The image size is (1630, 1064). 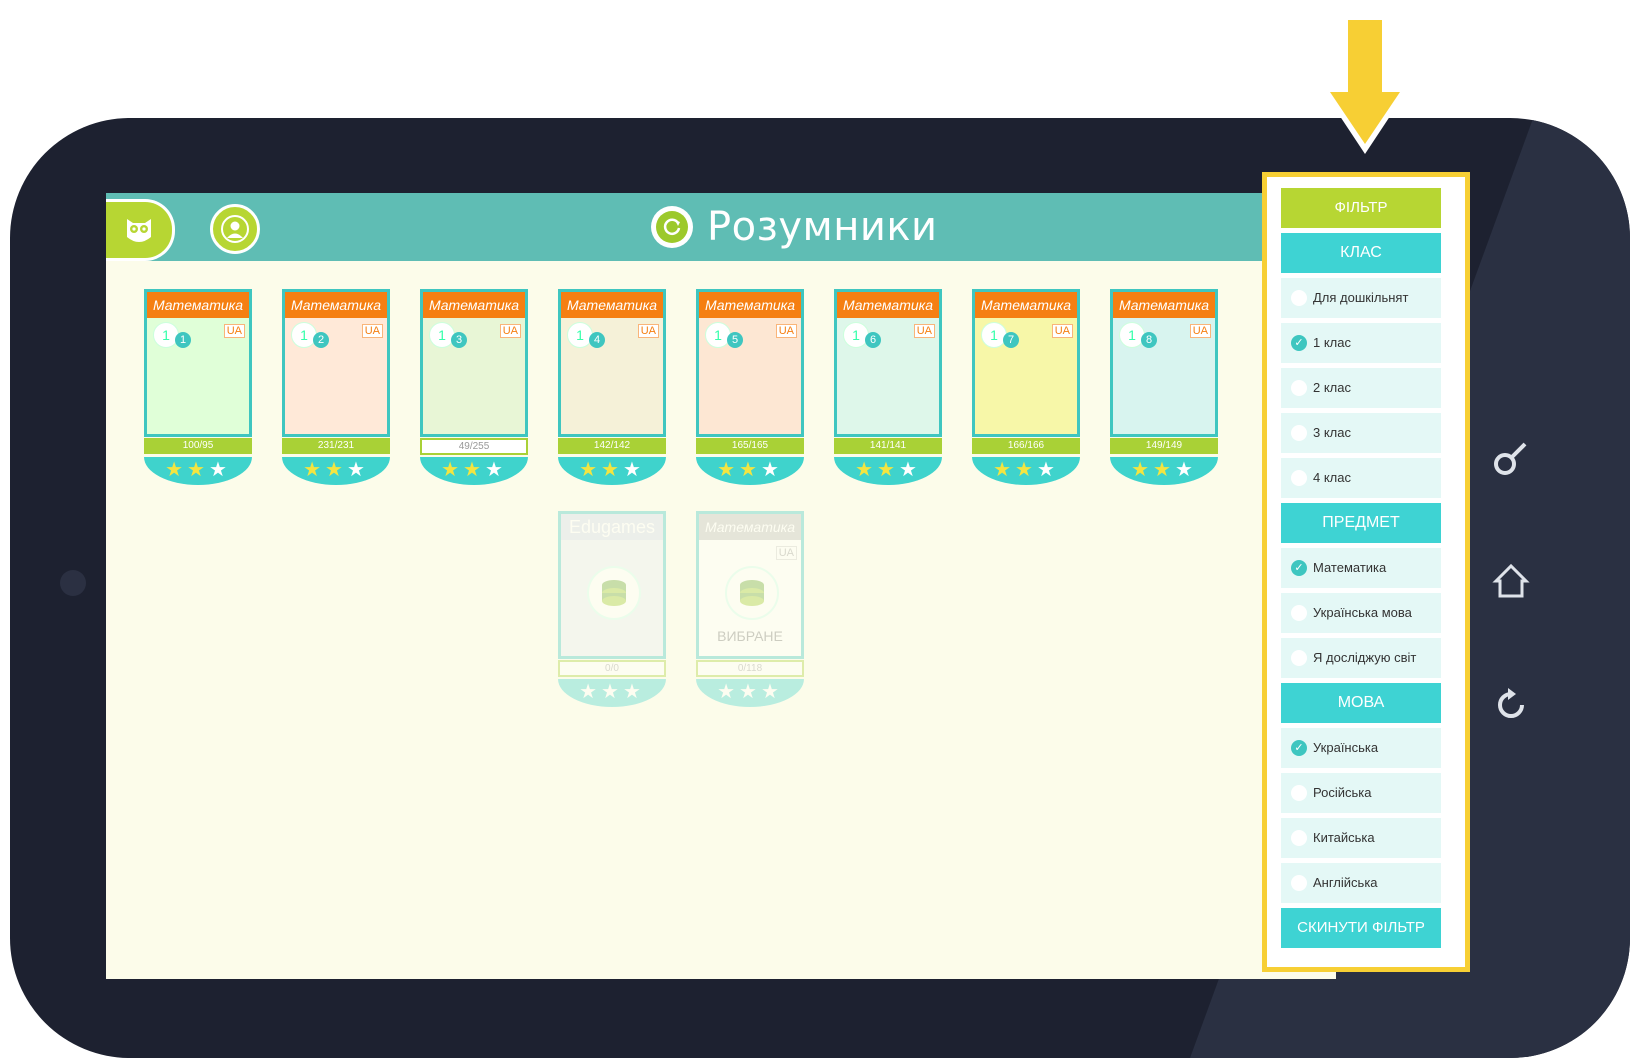 I want to click on filter-option-math: ✓ Математика, so click(x=1361, y=568).